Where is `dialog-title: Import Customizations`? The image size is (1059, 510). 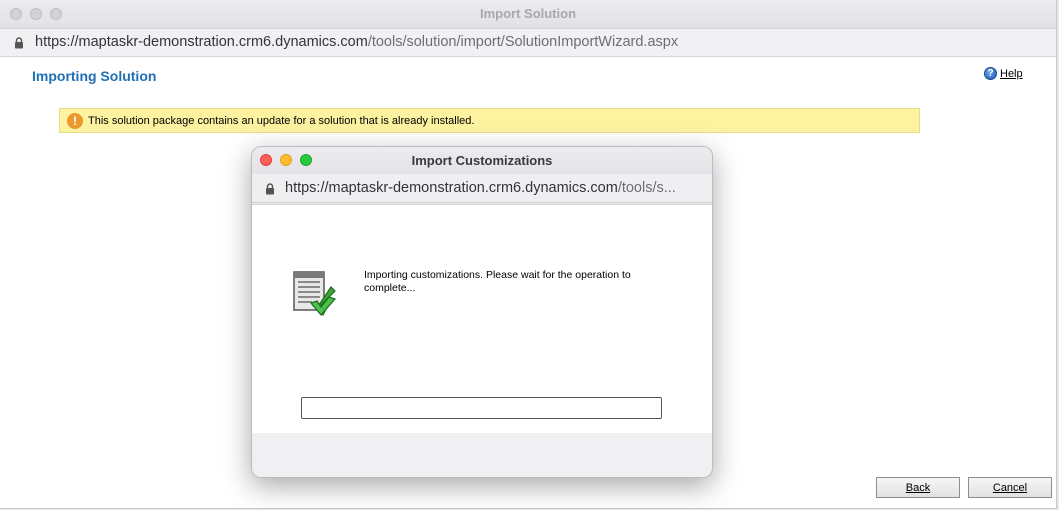 dialog-title: Import Customizations is located at coordinates (482, 160).